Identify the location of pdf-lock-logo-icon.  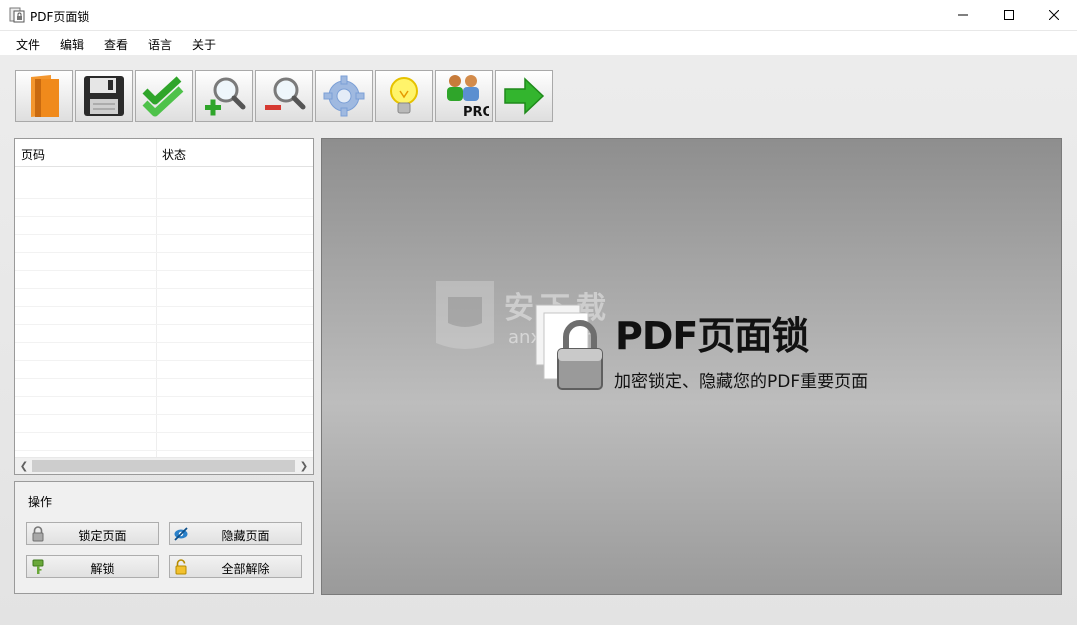
(569, 347).